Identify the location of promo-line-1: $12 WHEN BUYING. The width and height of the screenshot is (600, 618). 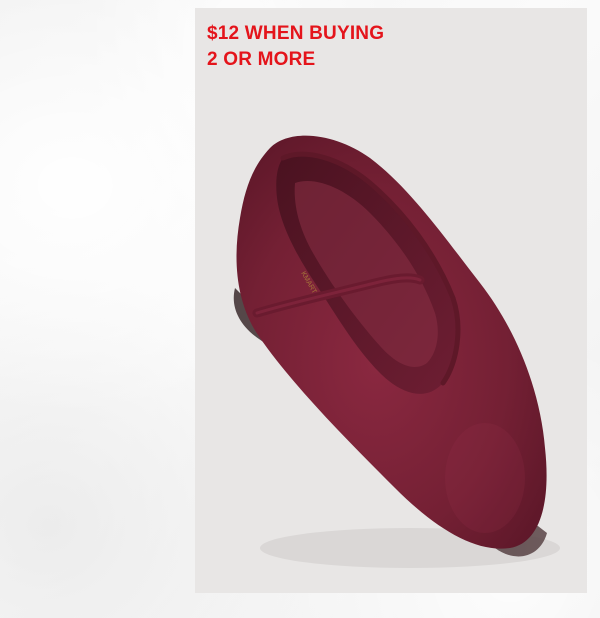
(296, 33).